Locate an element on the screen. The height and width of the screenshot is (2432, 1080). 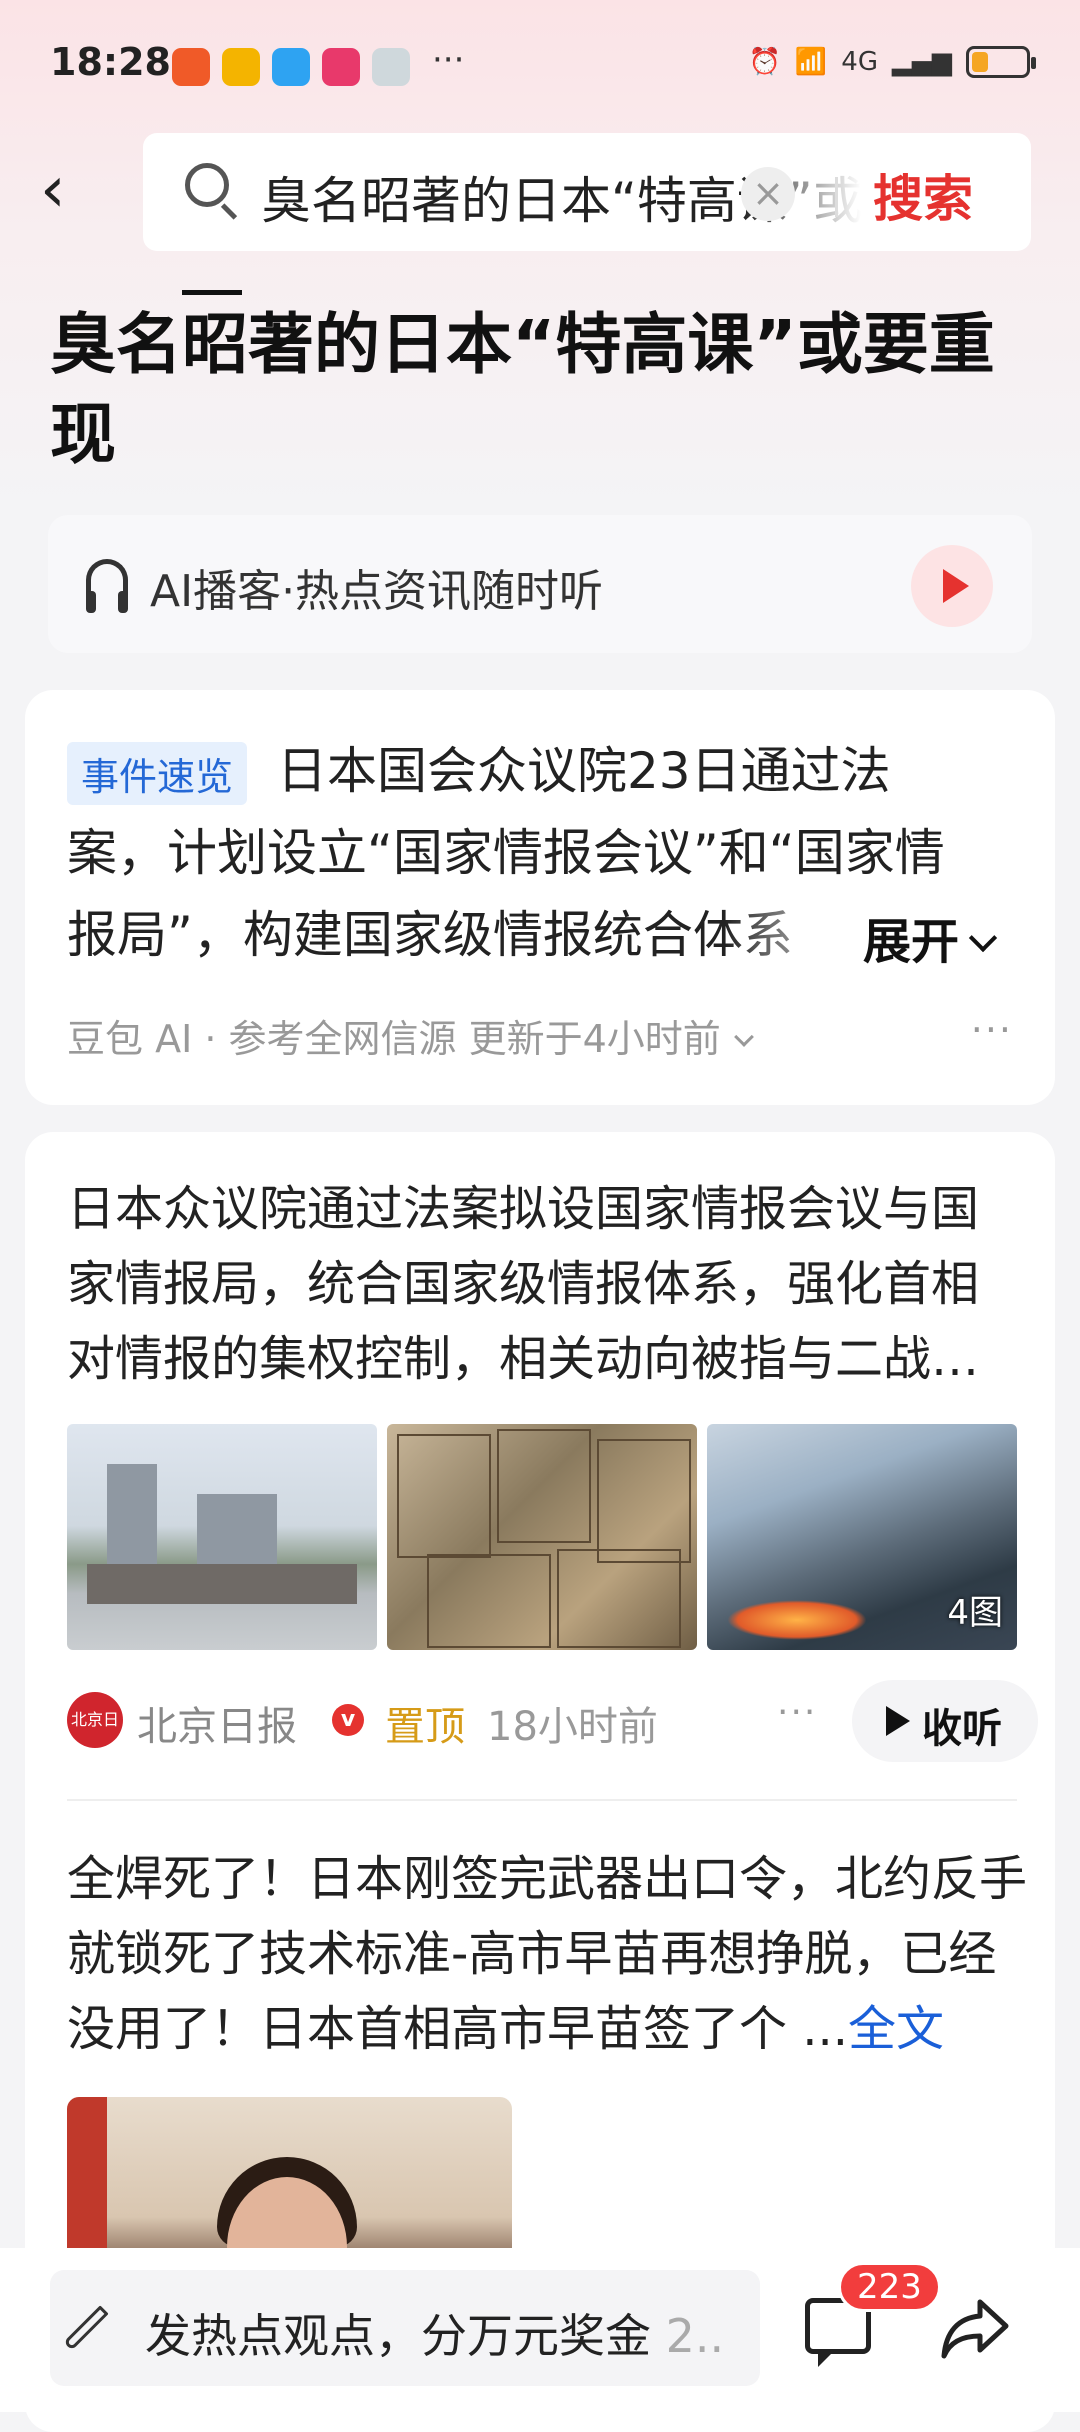
battery-level is located at coordinates (980, 62).